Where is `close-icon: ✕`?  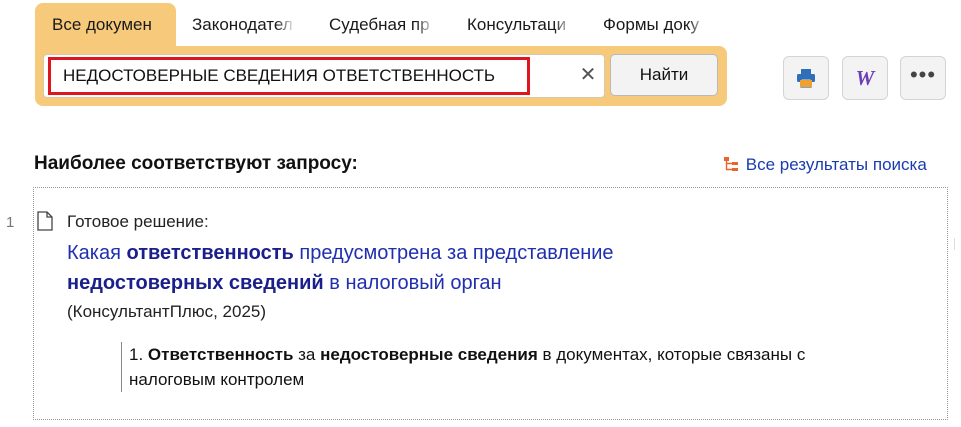 close-icon: ✕ is located at coordinates (588, 75).